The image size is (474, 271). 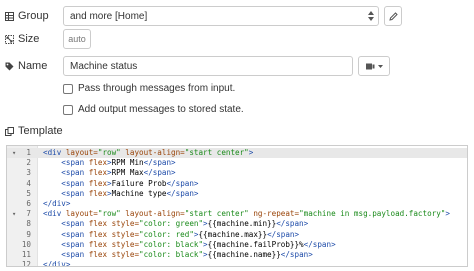 What do you see at coordinates (171, 224) in the screenshot?
I see `code-token: "color: green"` at bounding box center [171, 224].